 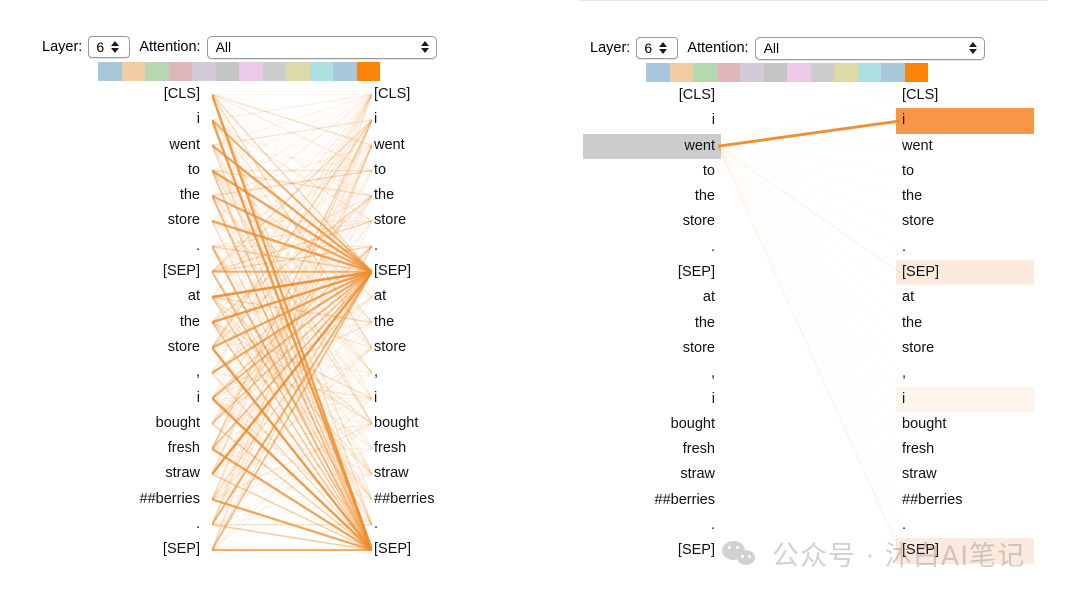 I want to click on token-right-target-14: fresh, so click(x=965, y=449).